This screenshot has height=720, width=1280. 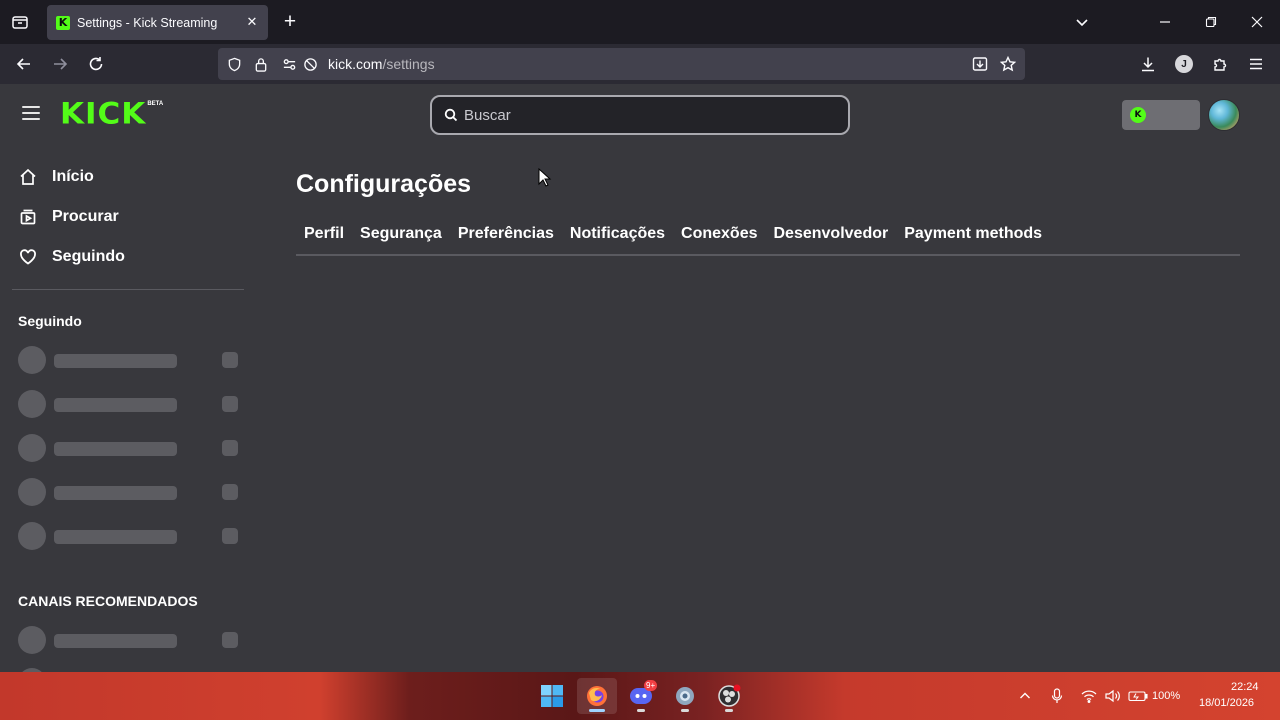 I want to click on wallet-button: K, so click(x=1161, y=115).